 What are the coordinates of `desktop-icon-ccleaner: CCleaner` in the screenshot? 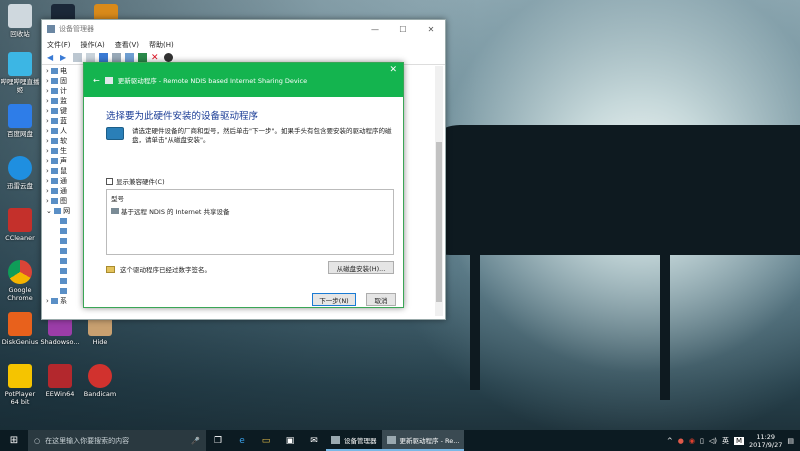 It's located at (20, 225).